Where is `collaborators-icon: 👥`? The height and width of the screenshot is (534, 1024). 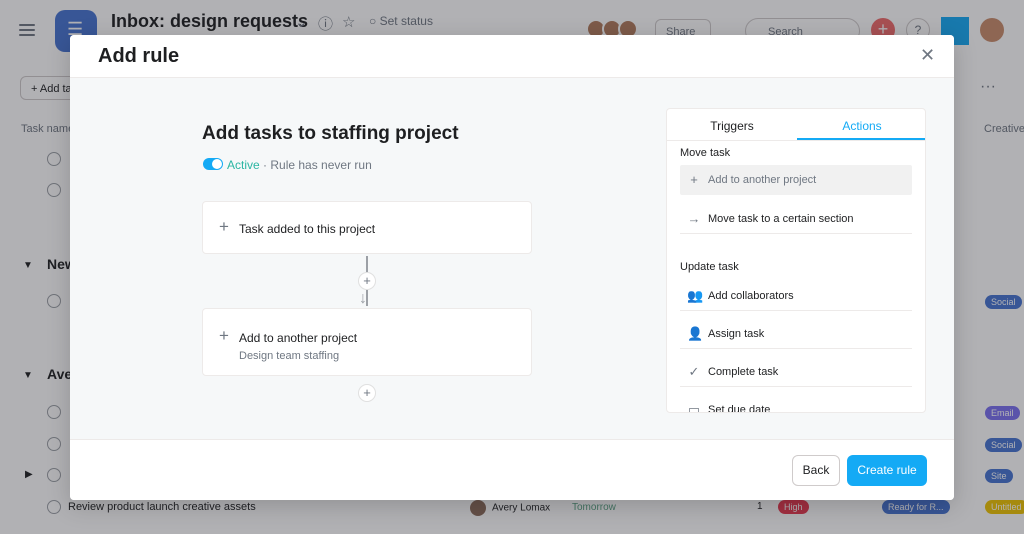 collaborators-icon: 👥 is located at coordinates (695, 295).